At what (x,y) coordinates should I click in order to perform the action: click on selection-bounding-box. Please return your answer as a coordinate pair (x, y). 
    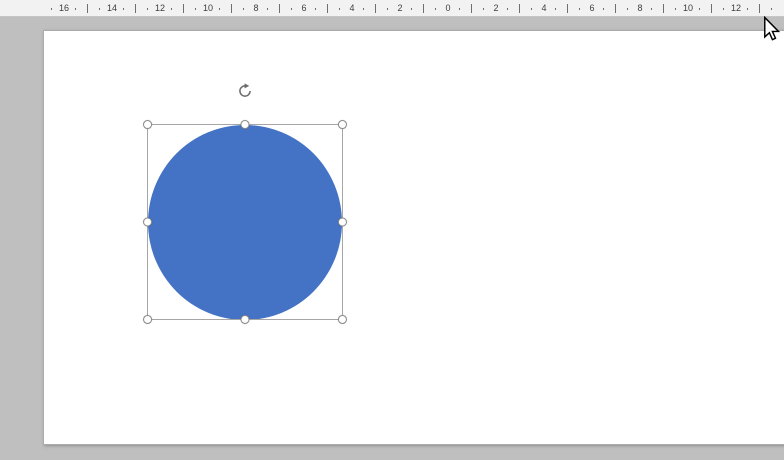
    Looking at the image, I should click on (245, 222).